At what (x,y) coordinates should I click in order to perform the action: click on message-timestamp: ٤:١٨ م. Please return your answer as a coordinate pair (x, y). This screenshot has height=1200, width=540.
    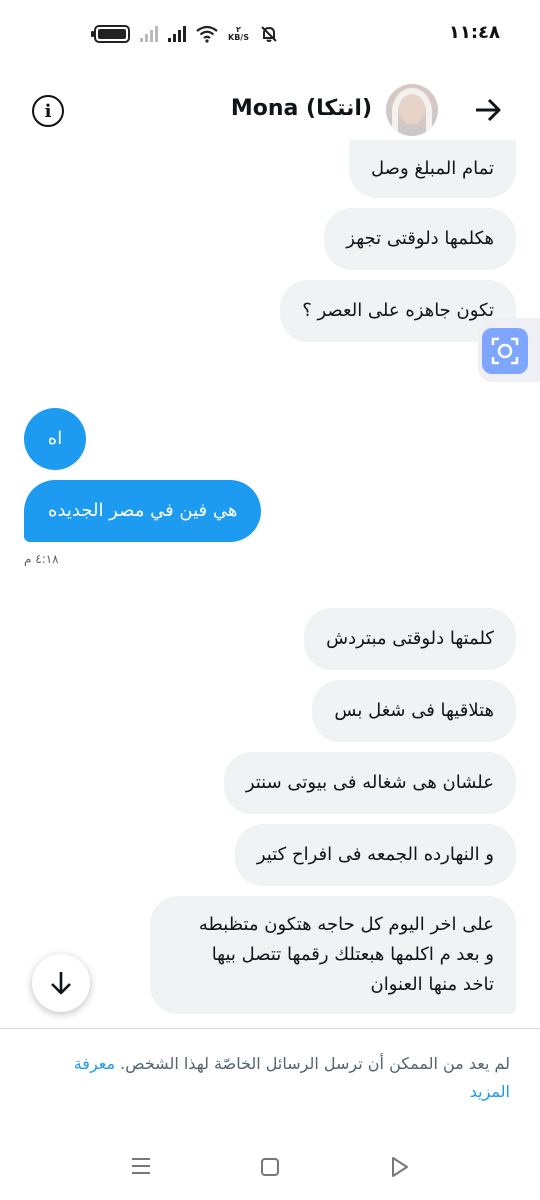
    Looking at the image, I should click on (41, 559).